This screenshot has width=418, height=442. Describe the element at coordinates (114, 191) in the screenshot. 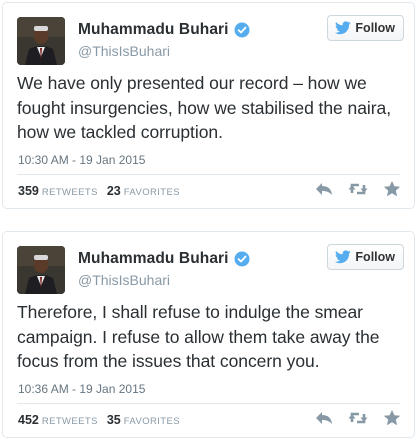

I see `favorite-count: 23` at that location.